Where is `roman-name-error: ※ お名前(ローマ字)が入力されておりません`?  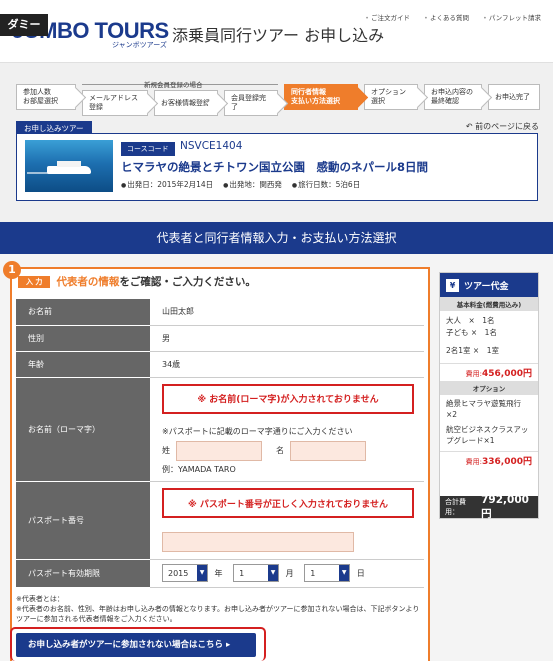
roman-name-error: ※ お名前(ローマ字)が入力されておりません is located at coordinates (288, 398).